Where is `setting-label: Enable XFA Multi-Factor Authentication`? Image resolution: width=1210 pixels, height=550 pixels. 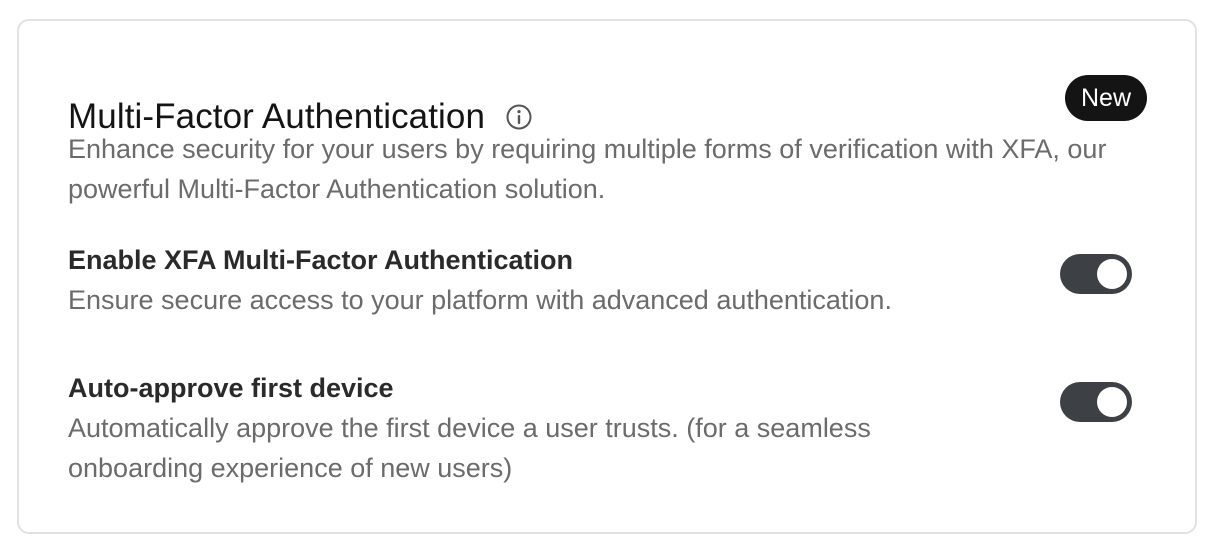
setting-label: Enable XFA Multi-Factor Authentication is located at coordinates (321, 260).